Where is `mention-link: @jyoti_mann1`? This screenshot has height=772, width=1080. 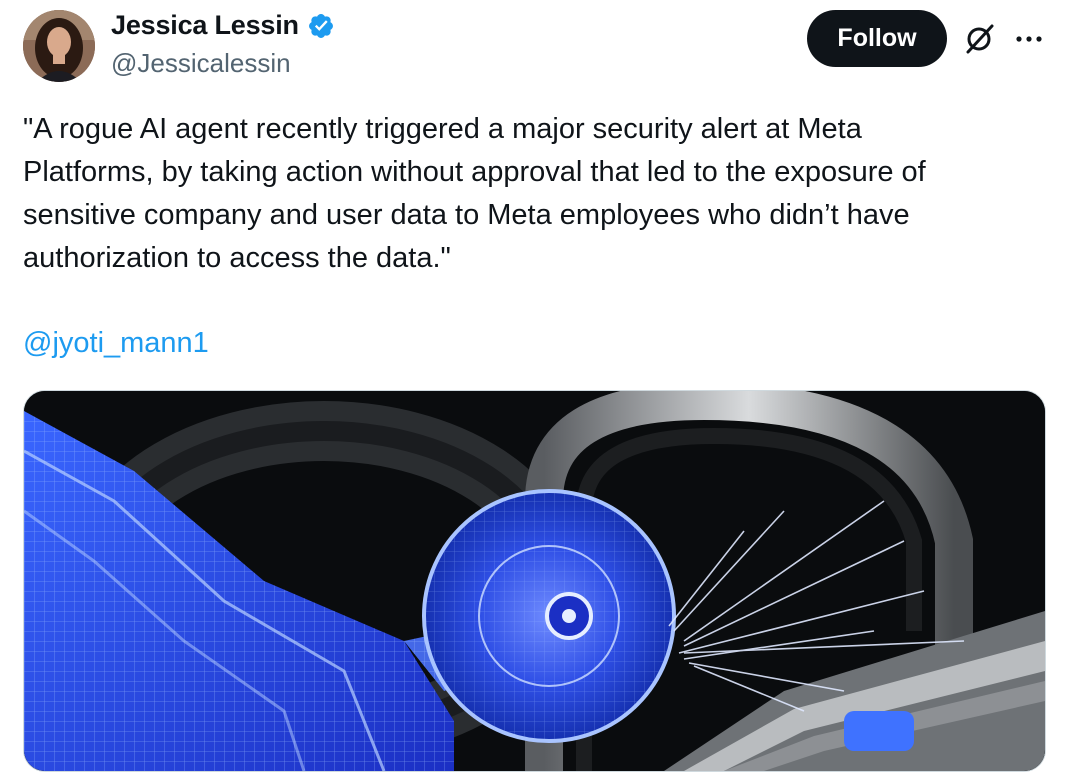 mention-link: @jyoti_mann1 is located at coordinates (116, 343).